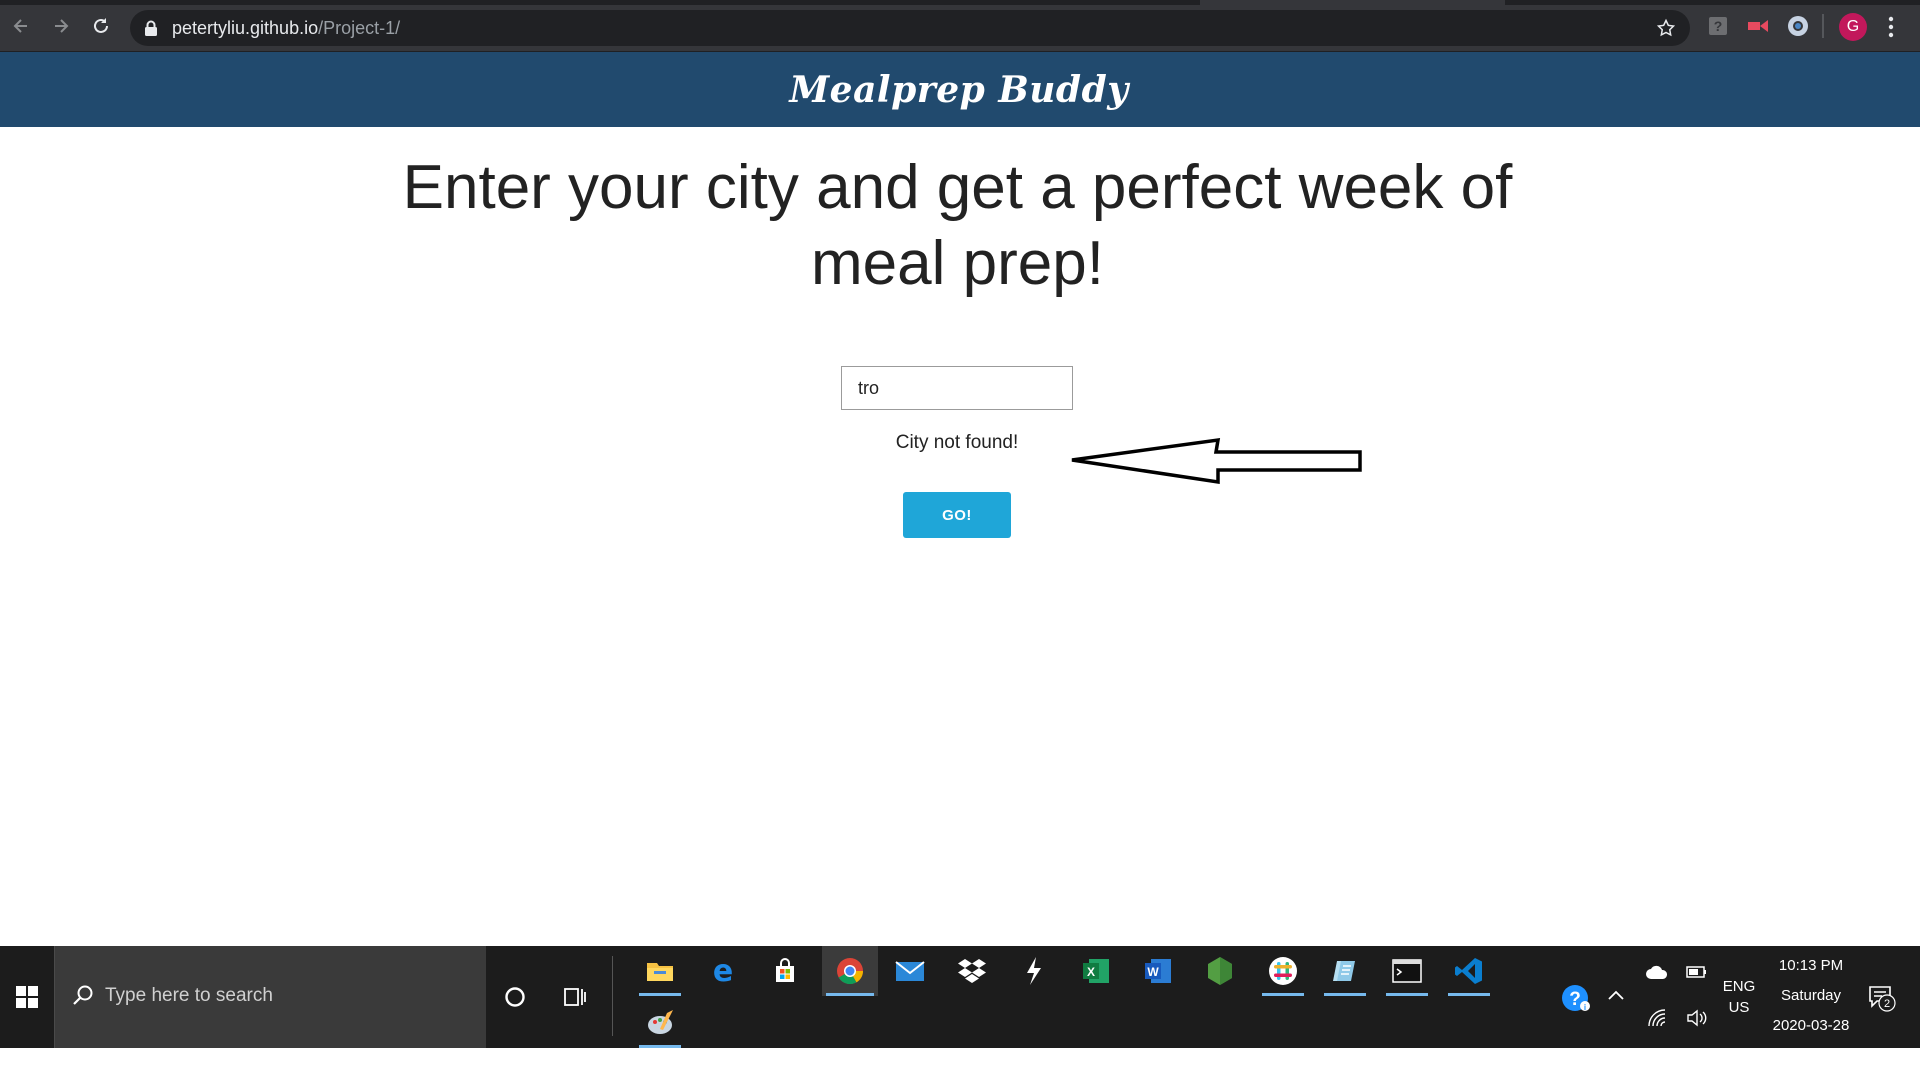 This screenshot has height=1080, width=1920. Describe the element at coordinates (359, 28) in the screenshot. I see `url-path: /Project-1/` at that location.